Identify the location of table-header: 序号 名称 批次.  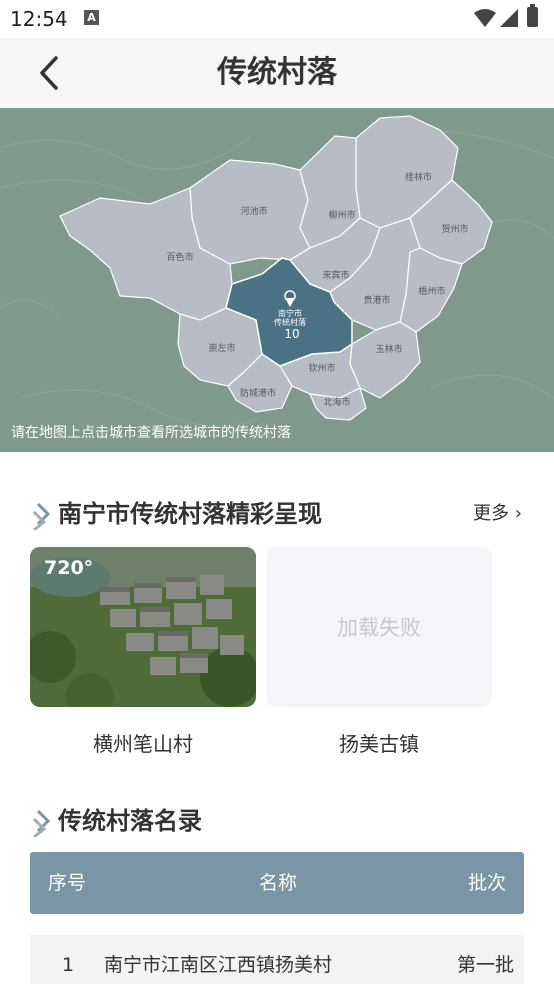
(277, 883).